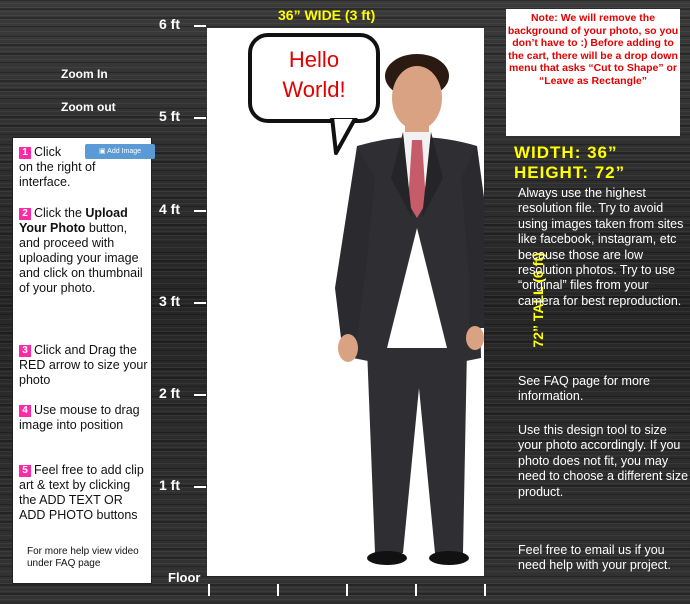 The image size is (690, 604). Describe the element at coordinates (169, 485) in the screenshot. I see `ruler-label-1ft: 1 ft` at that location.